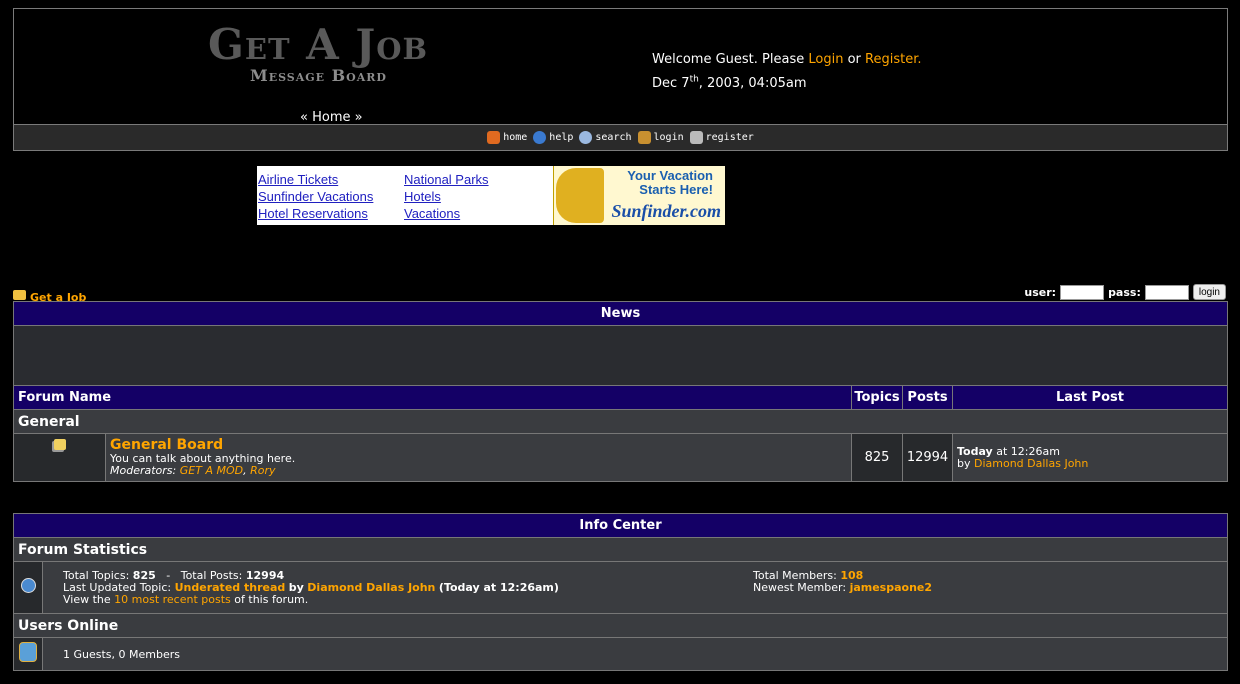  What do you see at coordinates (620, 549) in the screenshot?
I see `forum-statistics-heading: Forum Statistics` at bounding box center [620, 549].